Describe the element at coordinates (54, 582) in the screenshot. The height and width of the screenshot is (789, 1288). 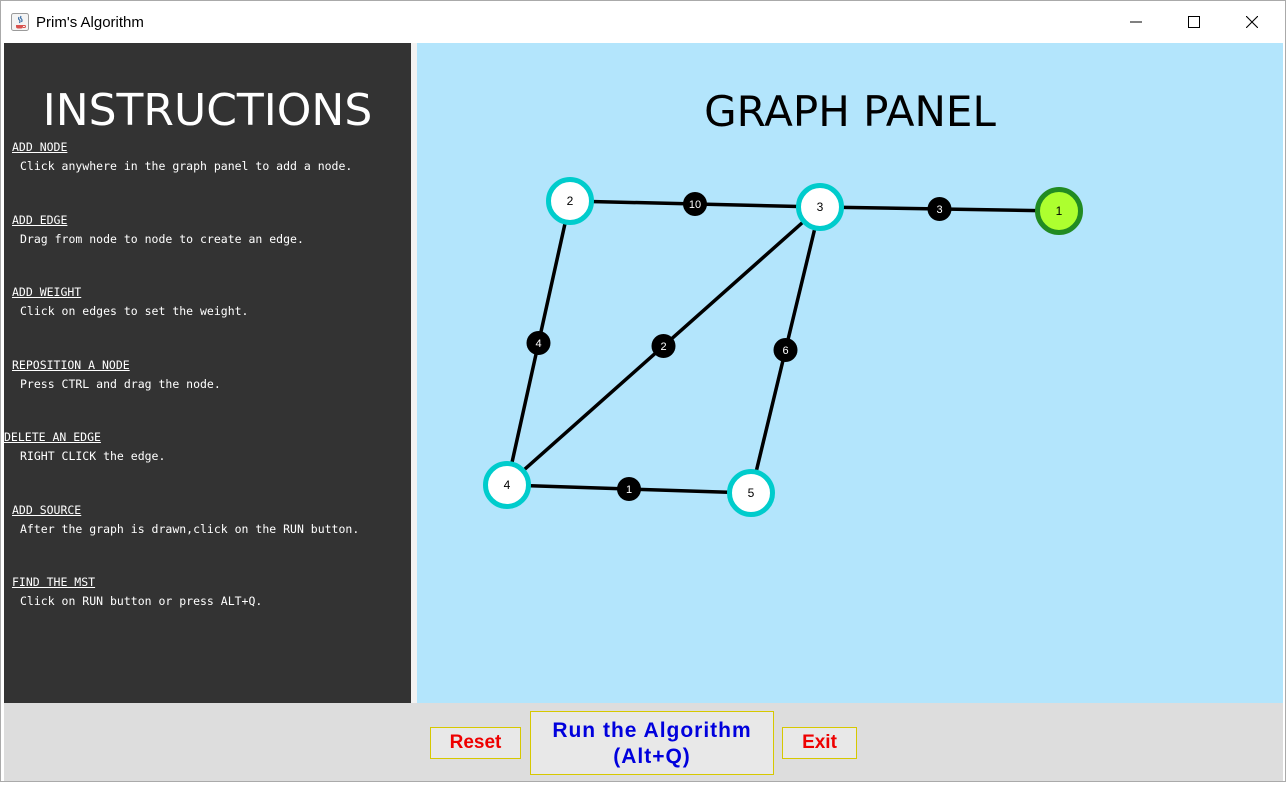
I see `instruction-heading-find-mst: FIND THE MST` at that location.